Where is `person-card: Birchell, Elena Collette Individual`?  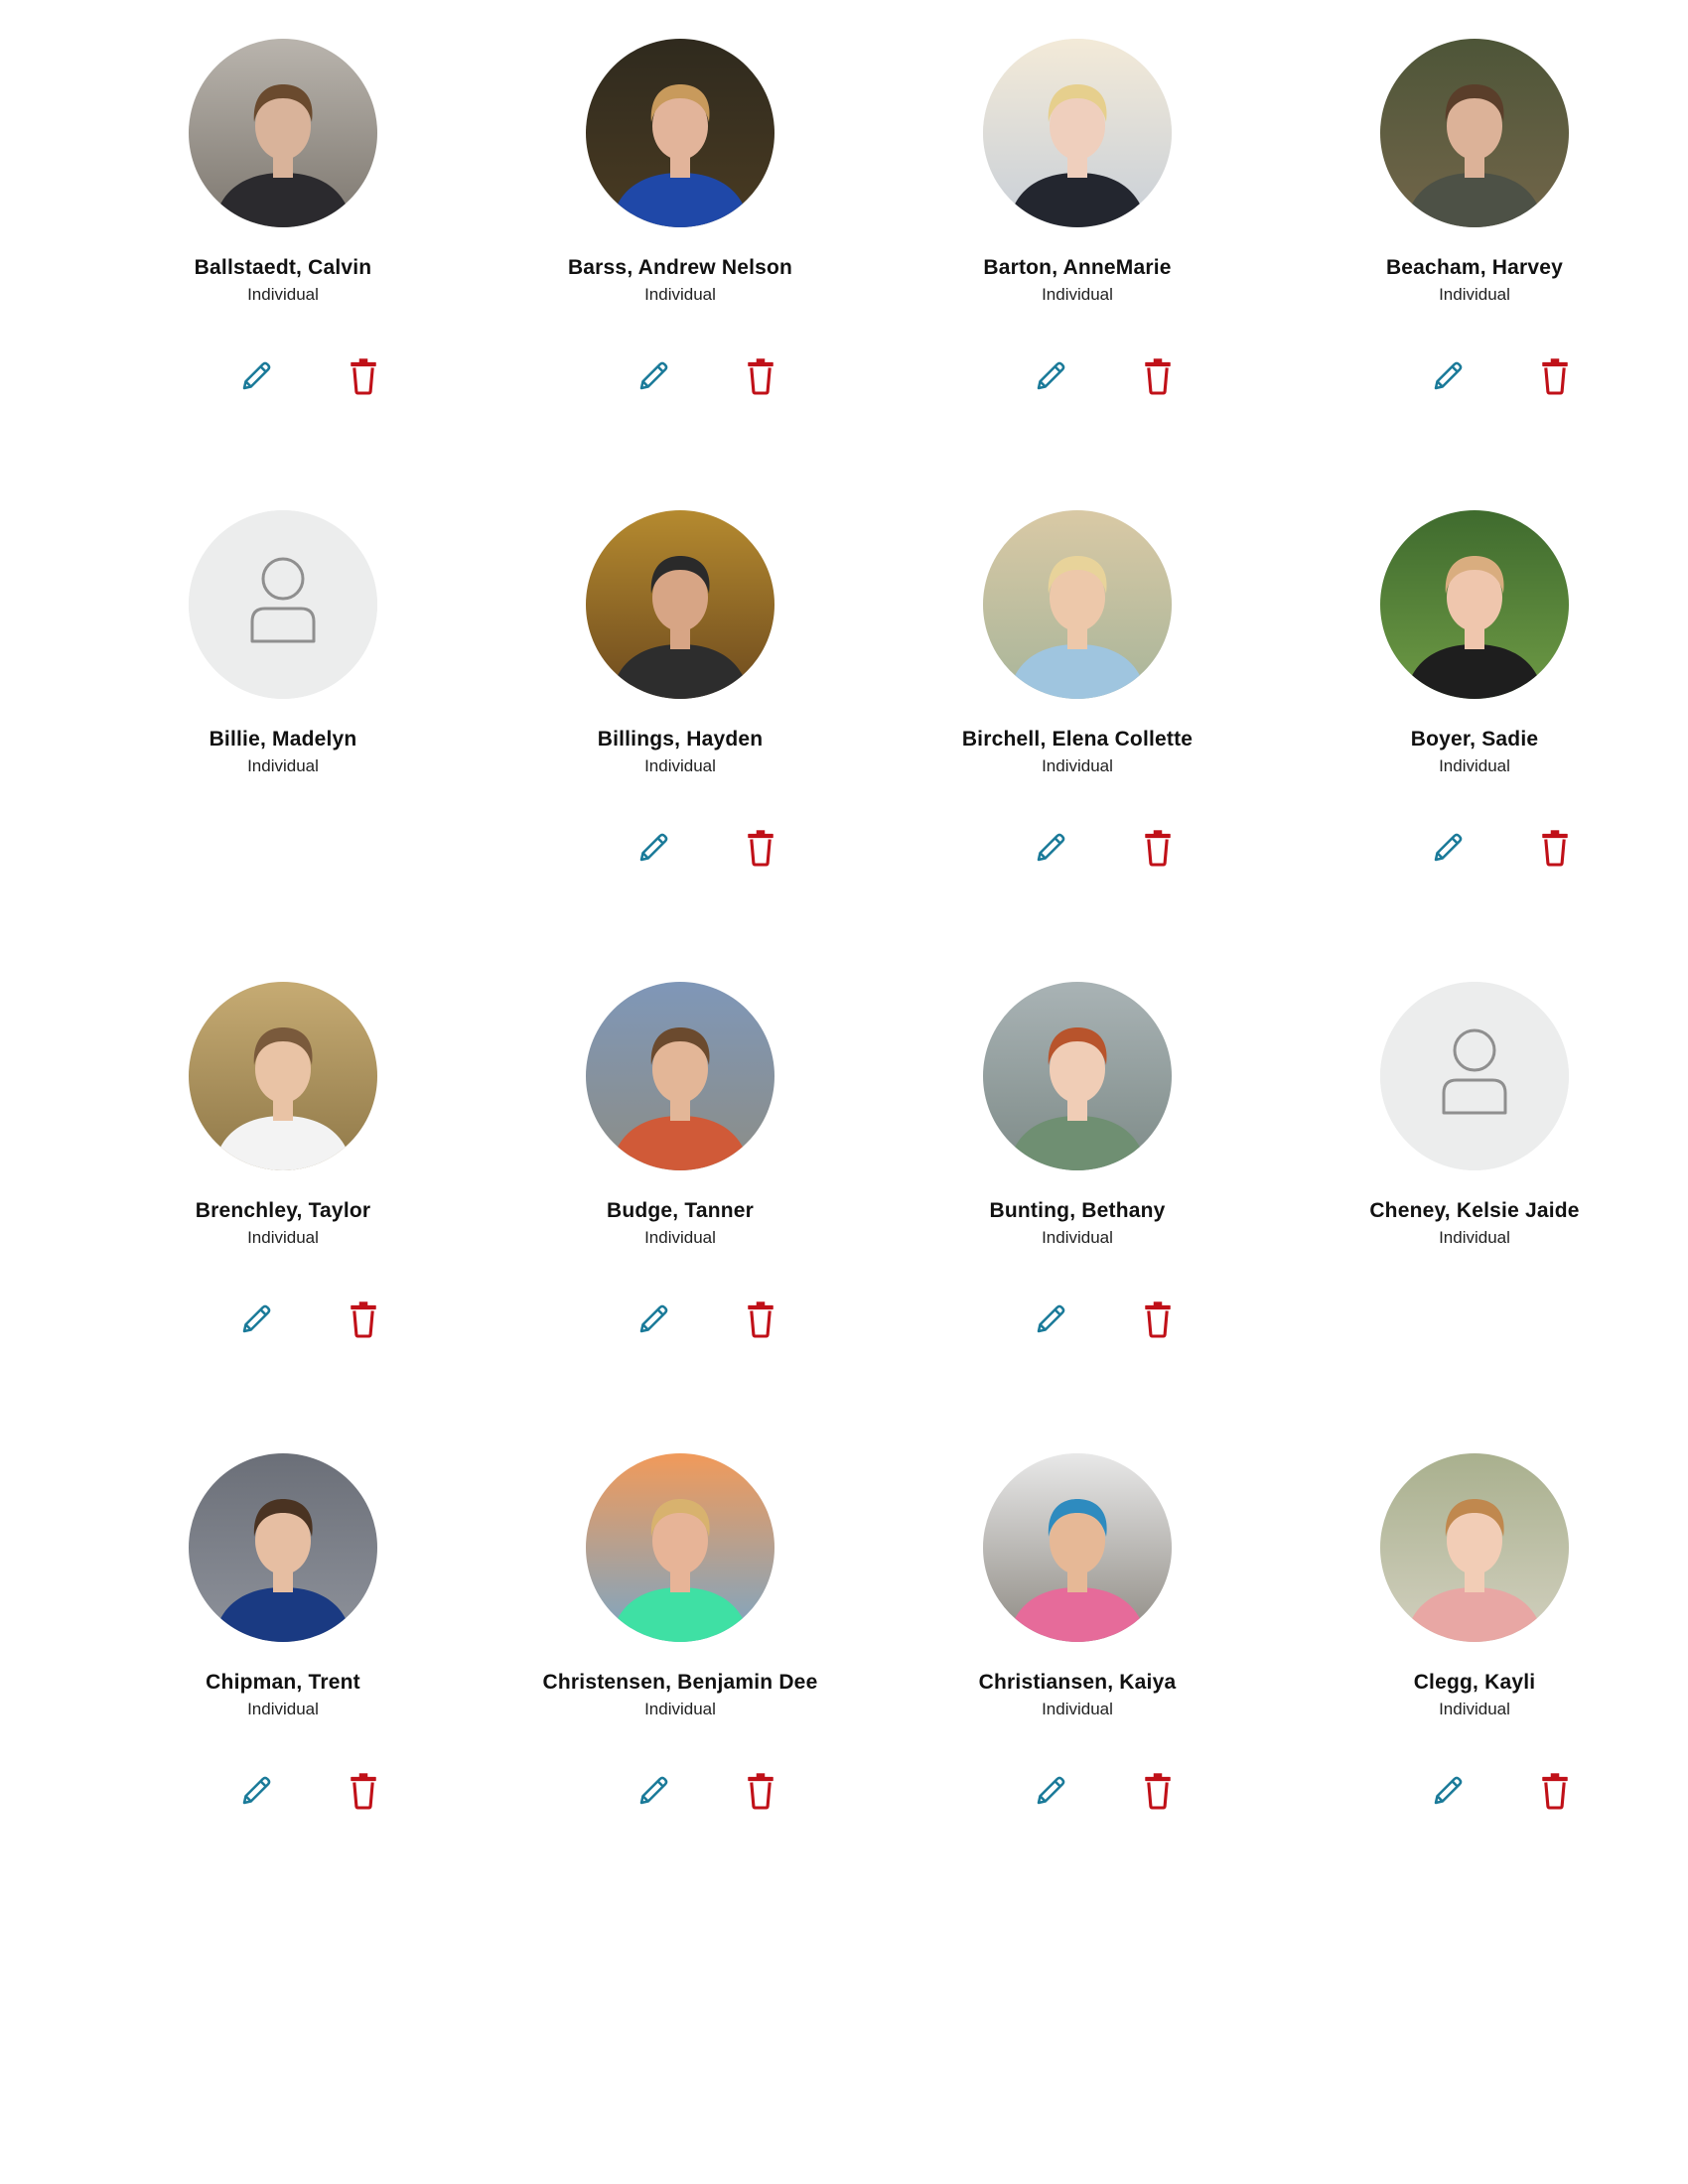
person-card: Birchell, Elena Collette Individual is located at coordinates (1077, 700).